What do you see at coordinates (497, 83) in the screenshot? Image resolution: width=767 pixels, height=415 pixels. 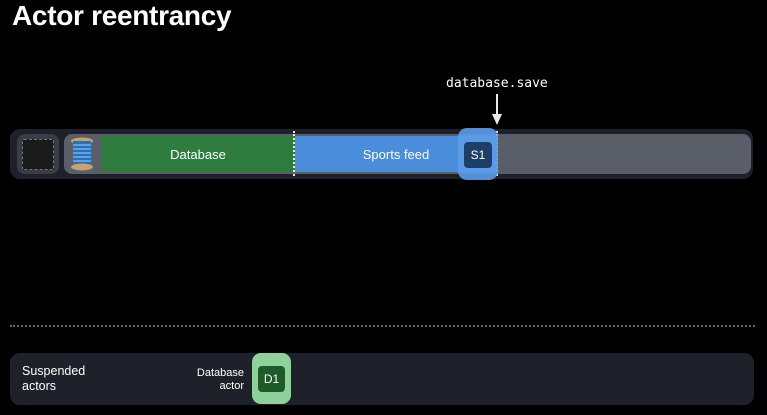 I see `database-save-annotation: database.save` at bounding box center [497, 83].